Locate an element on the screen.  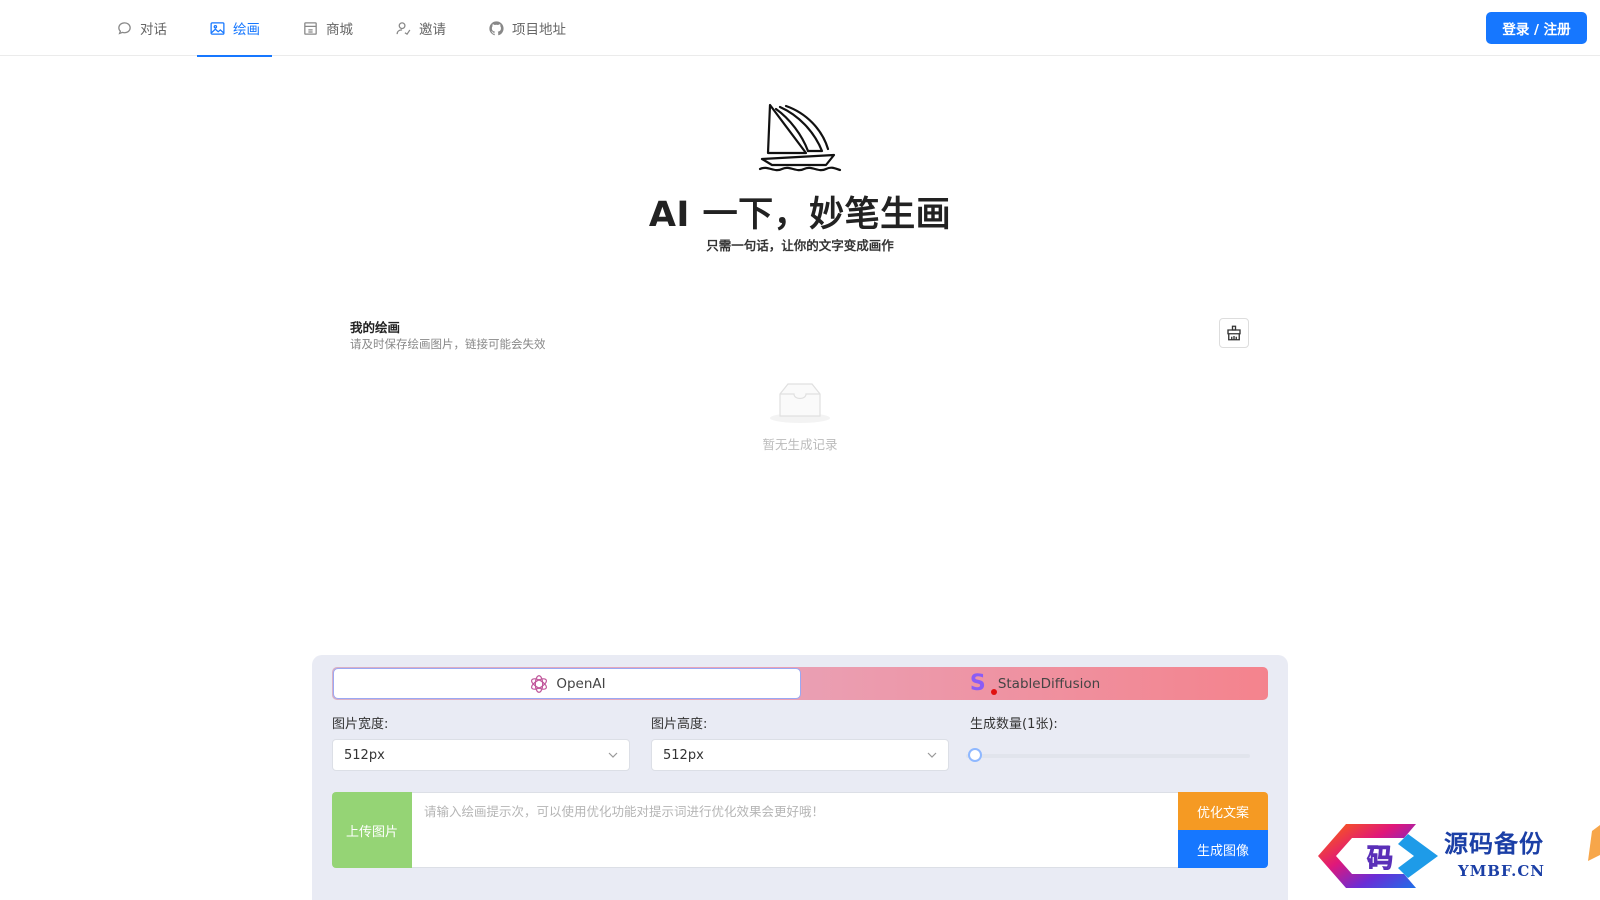
nav-item-chat: 对话 is located at coordinates (141, 28).